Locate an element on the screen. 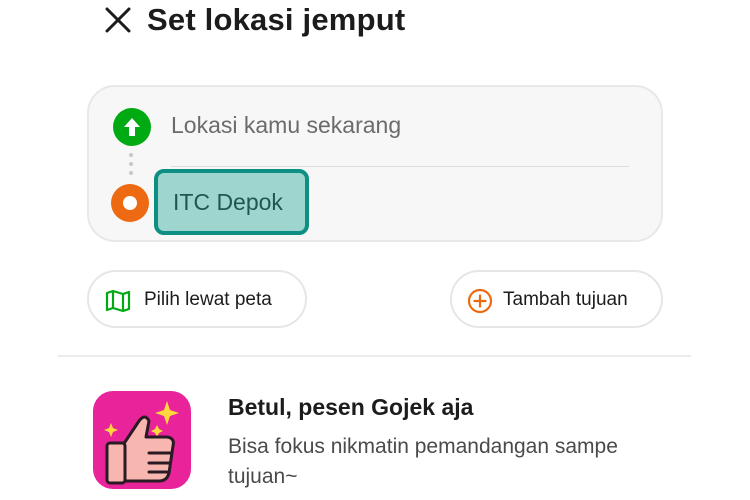  choose-on-map-button: Pilih lewat peta is located at coordinates (197, 299).